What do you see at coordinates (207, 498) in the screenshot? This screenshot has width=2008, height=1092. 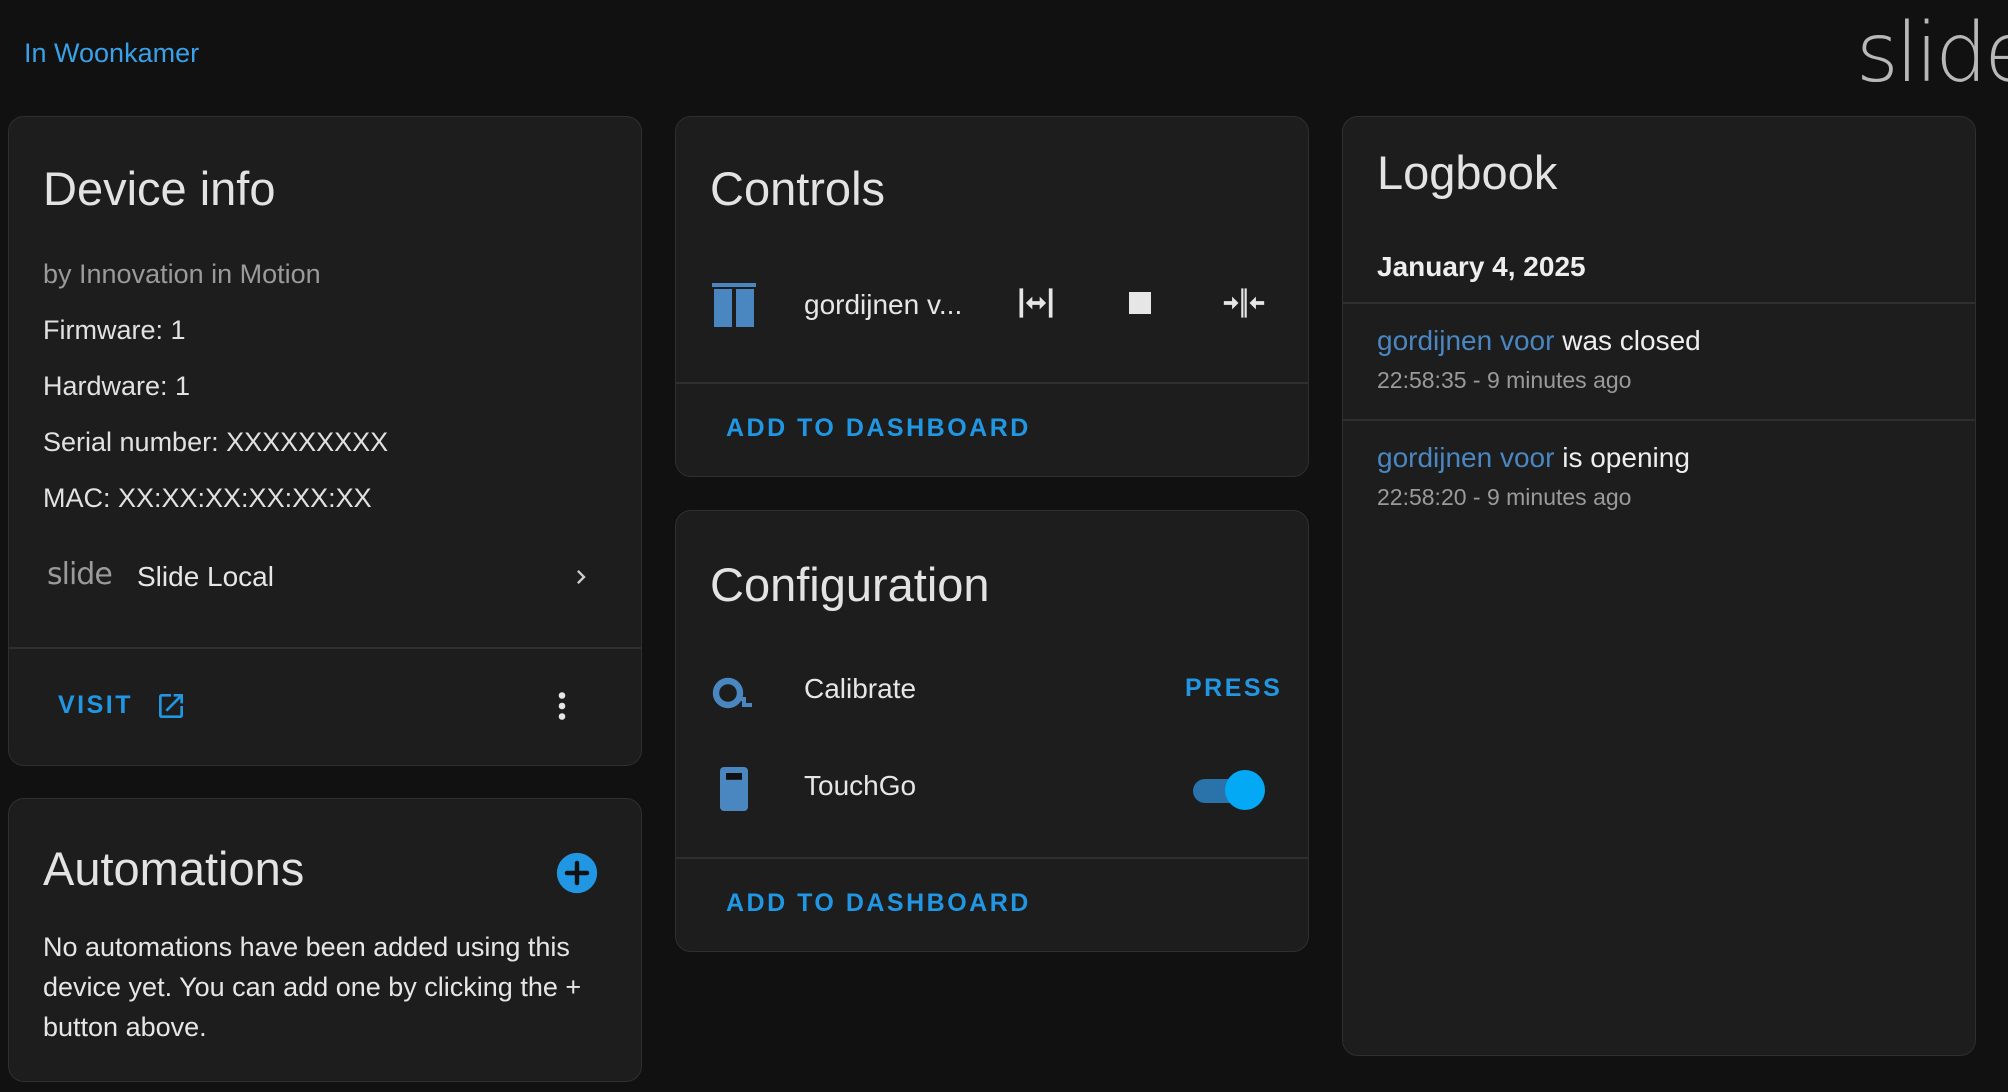 I see `mac-address-text: MAC: XX:XX:XX:XX:XX:XX` at bounding box center [207, 498].